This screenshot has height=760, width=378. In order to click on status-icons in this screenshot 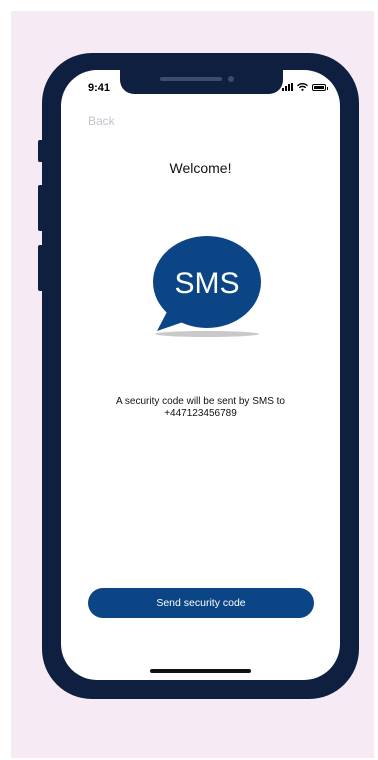, I will do `click(305, 87)`.